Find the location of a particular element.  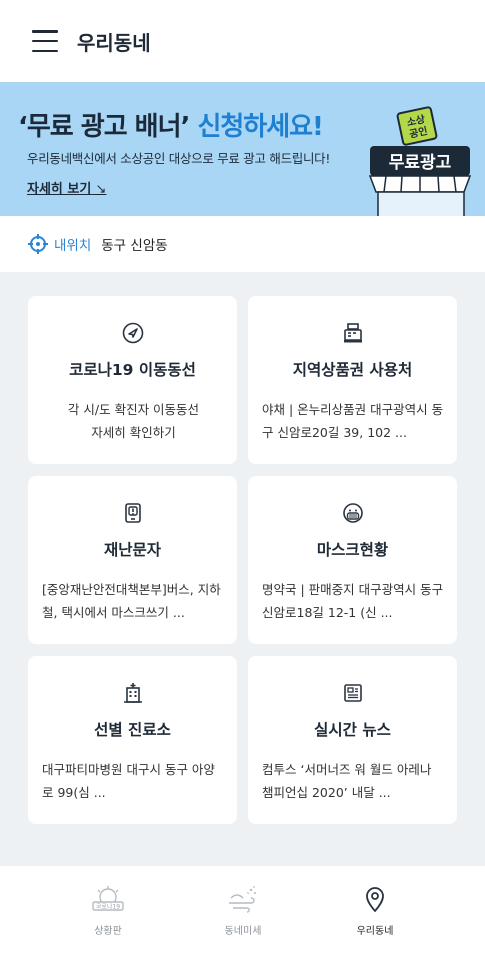

location-value: 동구 신암동 is located at coordinates (134, 246).